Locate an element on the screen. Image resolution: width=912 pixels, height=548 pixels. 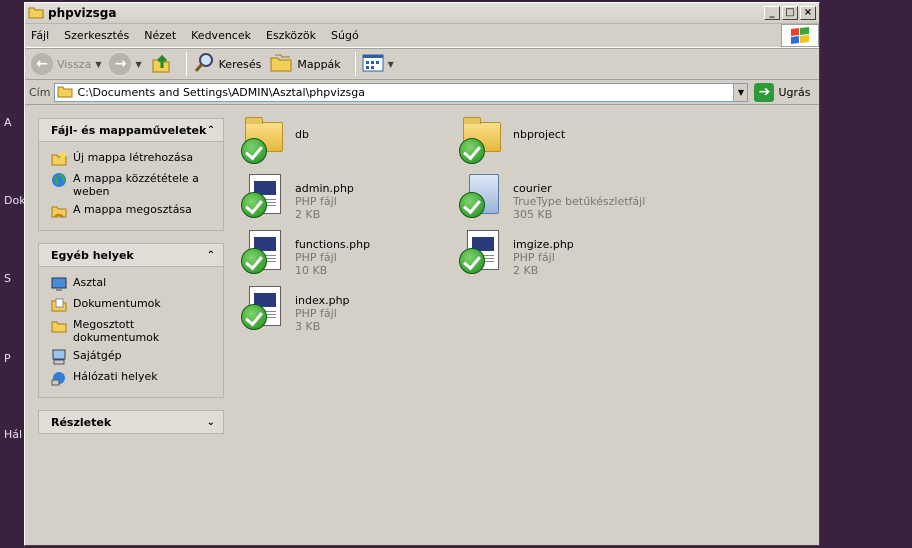
title-bar: phpvizsga _ □ × is located at coordinates (422, 13).